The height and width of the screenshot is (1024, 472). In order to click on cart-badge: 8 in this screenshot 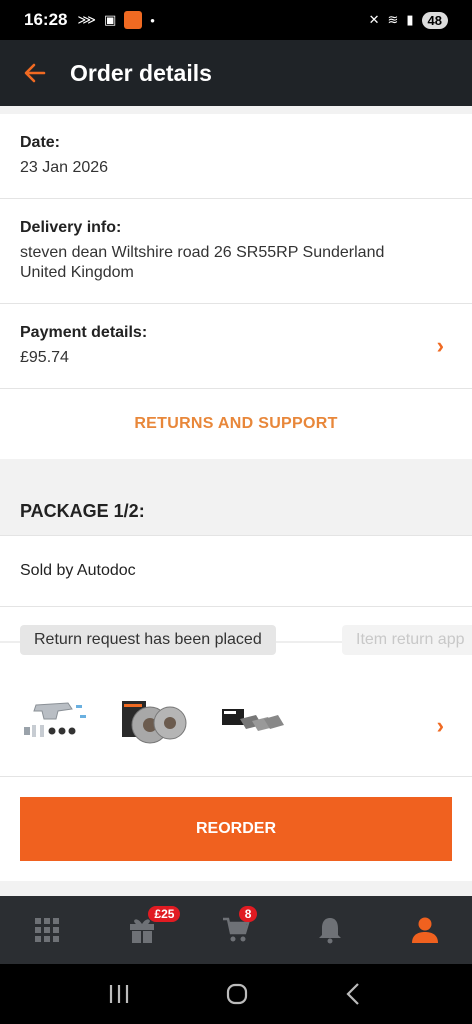, I will do `click(248, 914)`.